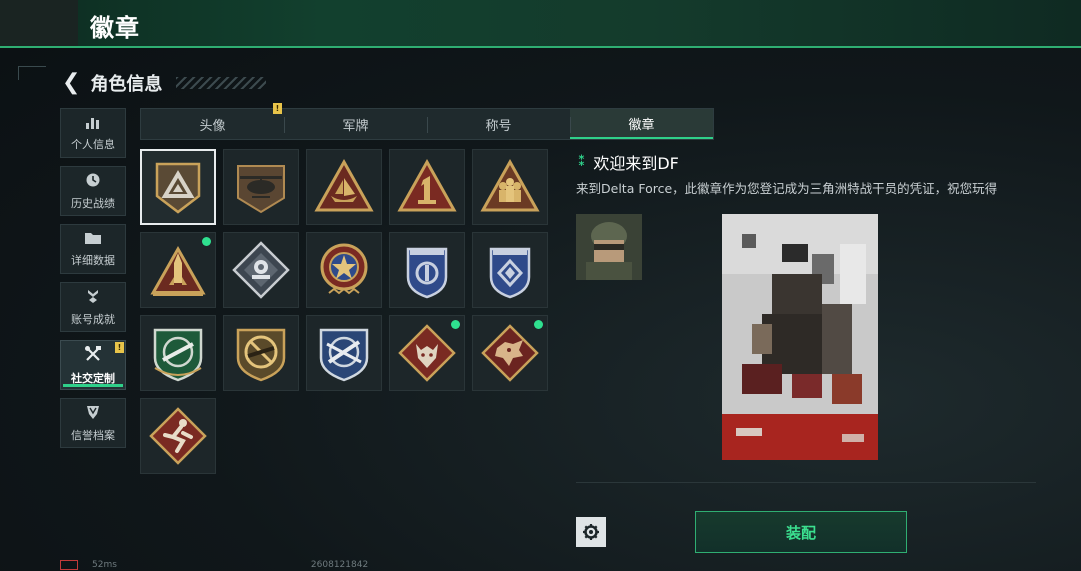  Describe the element at coordinates (93, 123) in the screenshot. I see `bar-chart-icon` at that location.